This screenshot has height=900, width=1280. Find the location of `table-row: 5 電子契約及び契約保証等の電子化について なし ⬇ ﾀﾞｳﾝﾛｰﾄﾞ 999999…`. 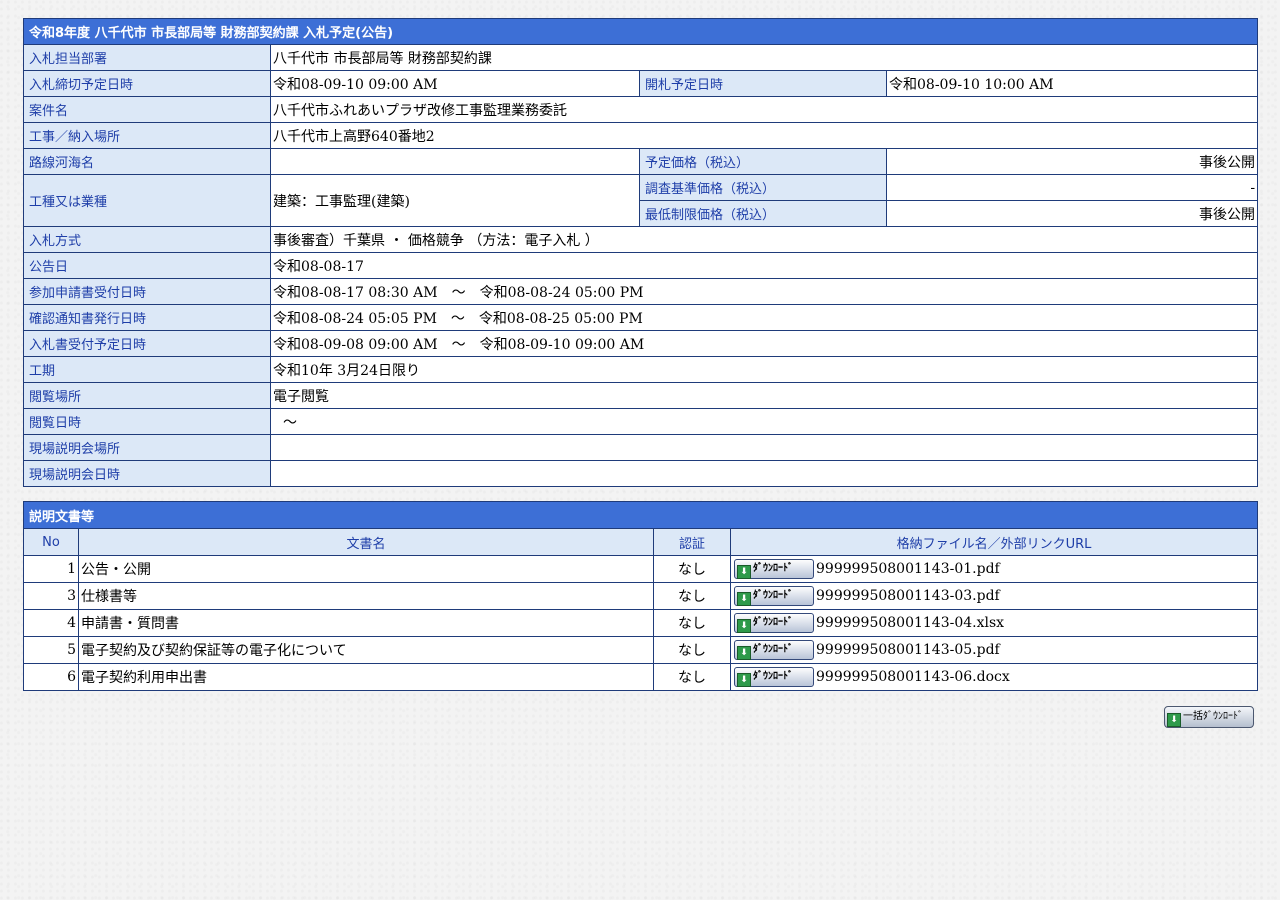

table-row: 5 電子契約及び契約保証等の電子化について なし ⬇ ﾀﾞｳﾝﾛｰﾄﾞ 999999… is located at coordinates (641, 650).